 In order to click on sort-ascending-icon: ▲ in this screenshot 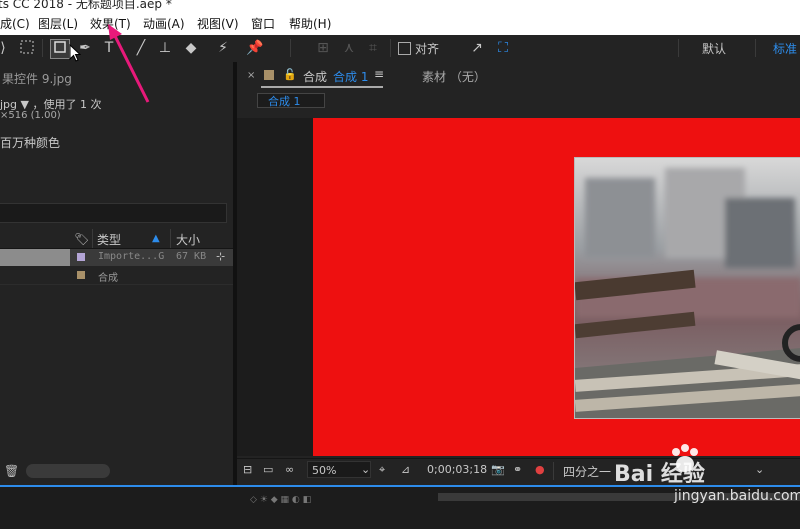, I will do `click(156, 238)`.